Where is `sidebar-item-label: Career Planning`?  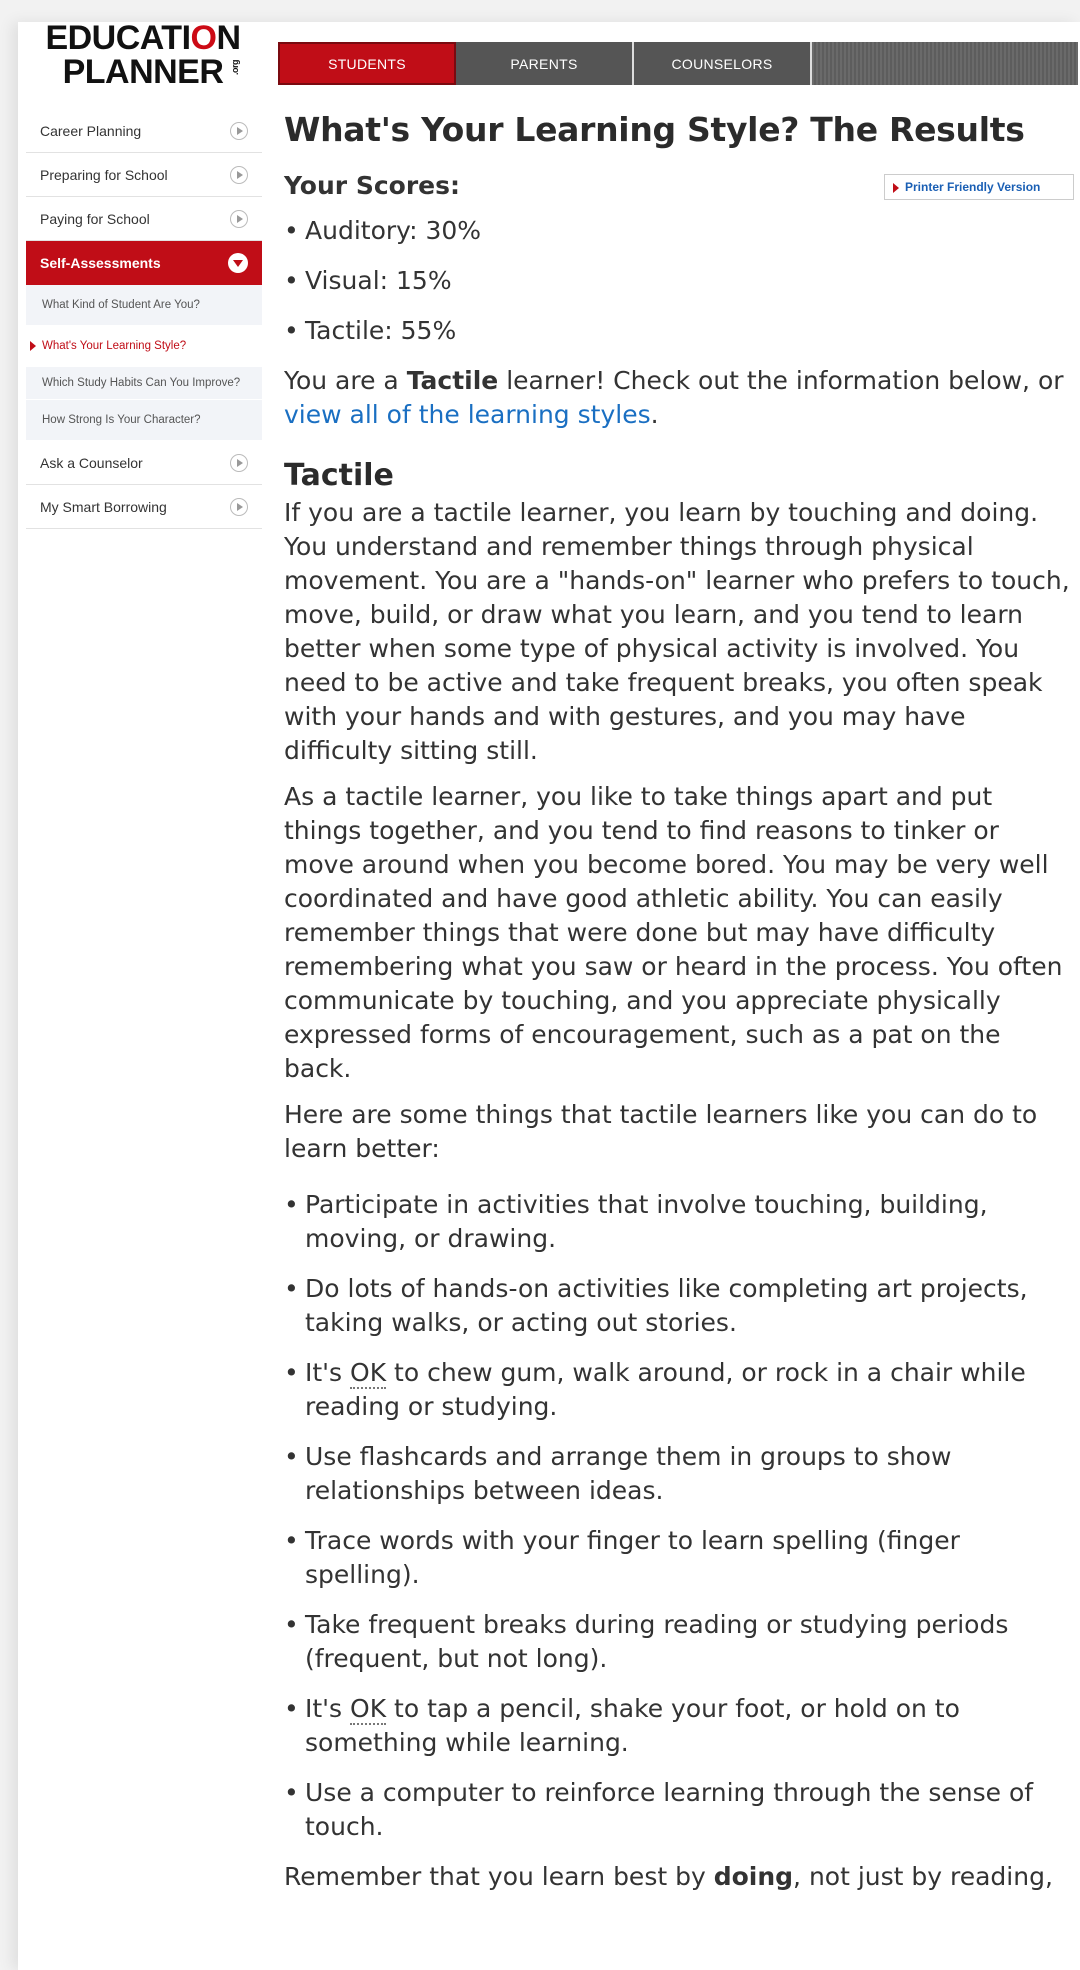
sidebar-item-label: Career Planning is located at coordinates (91, 130).